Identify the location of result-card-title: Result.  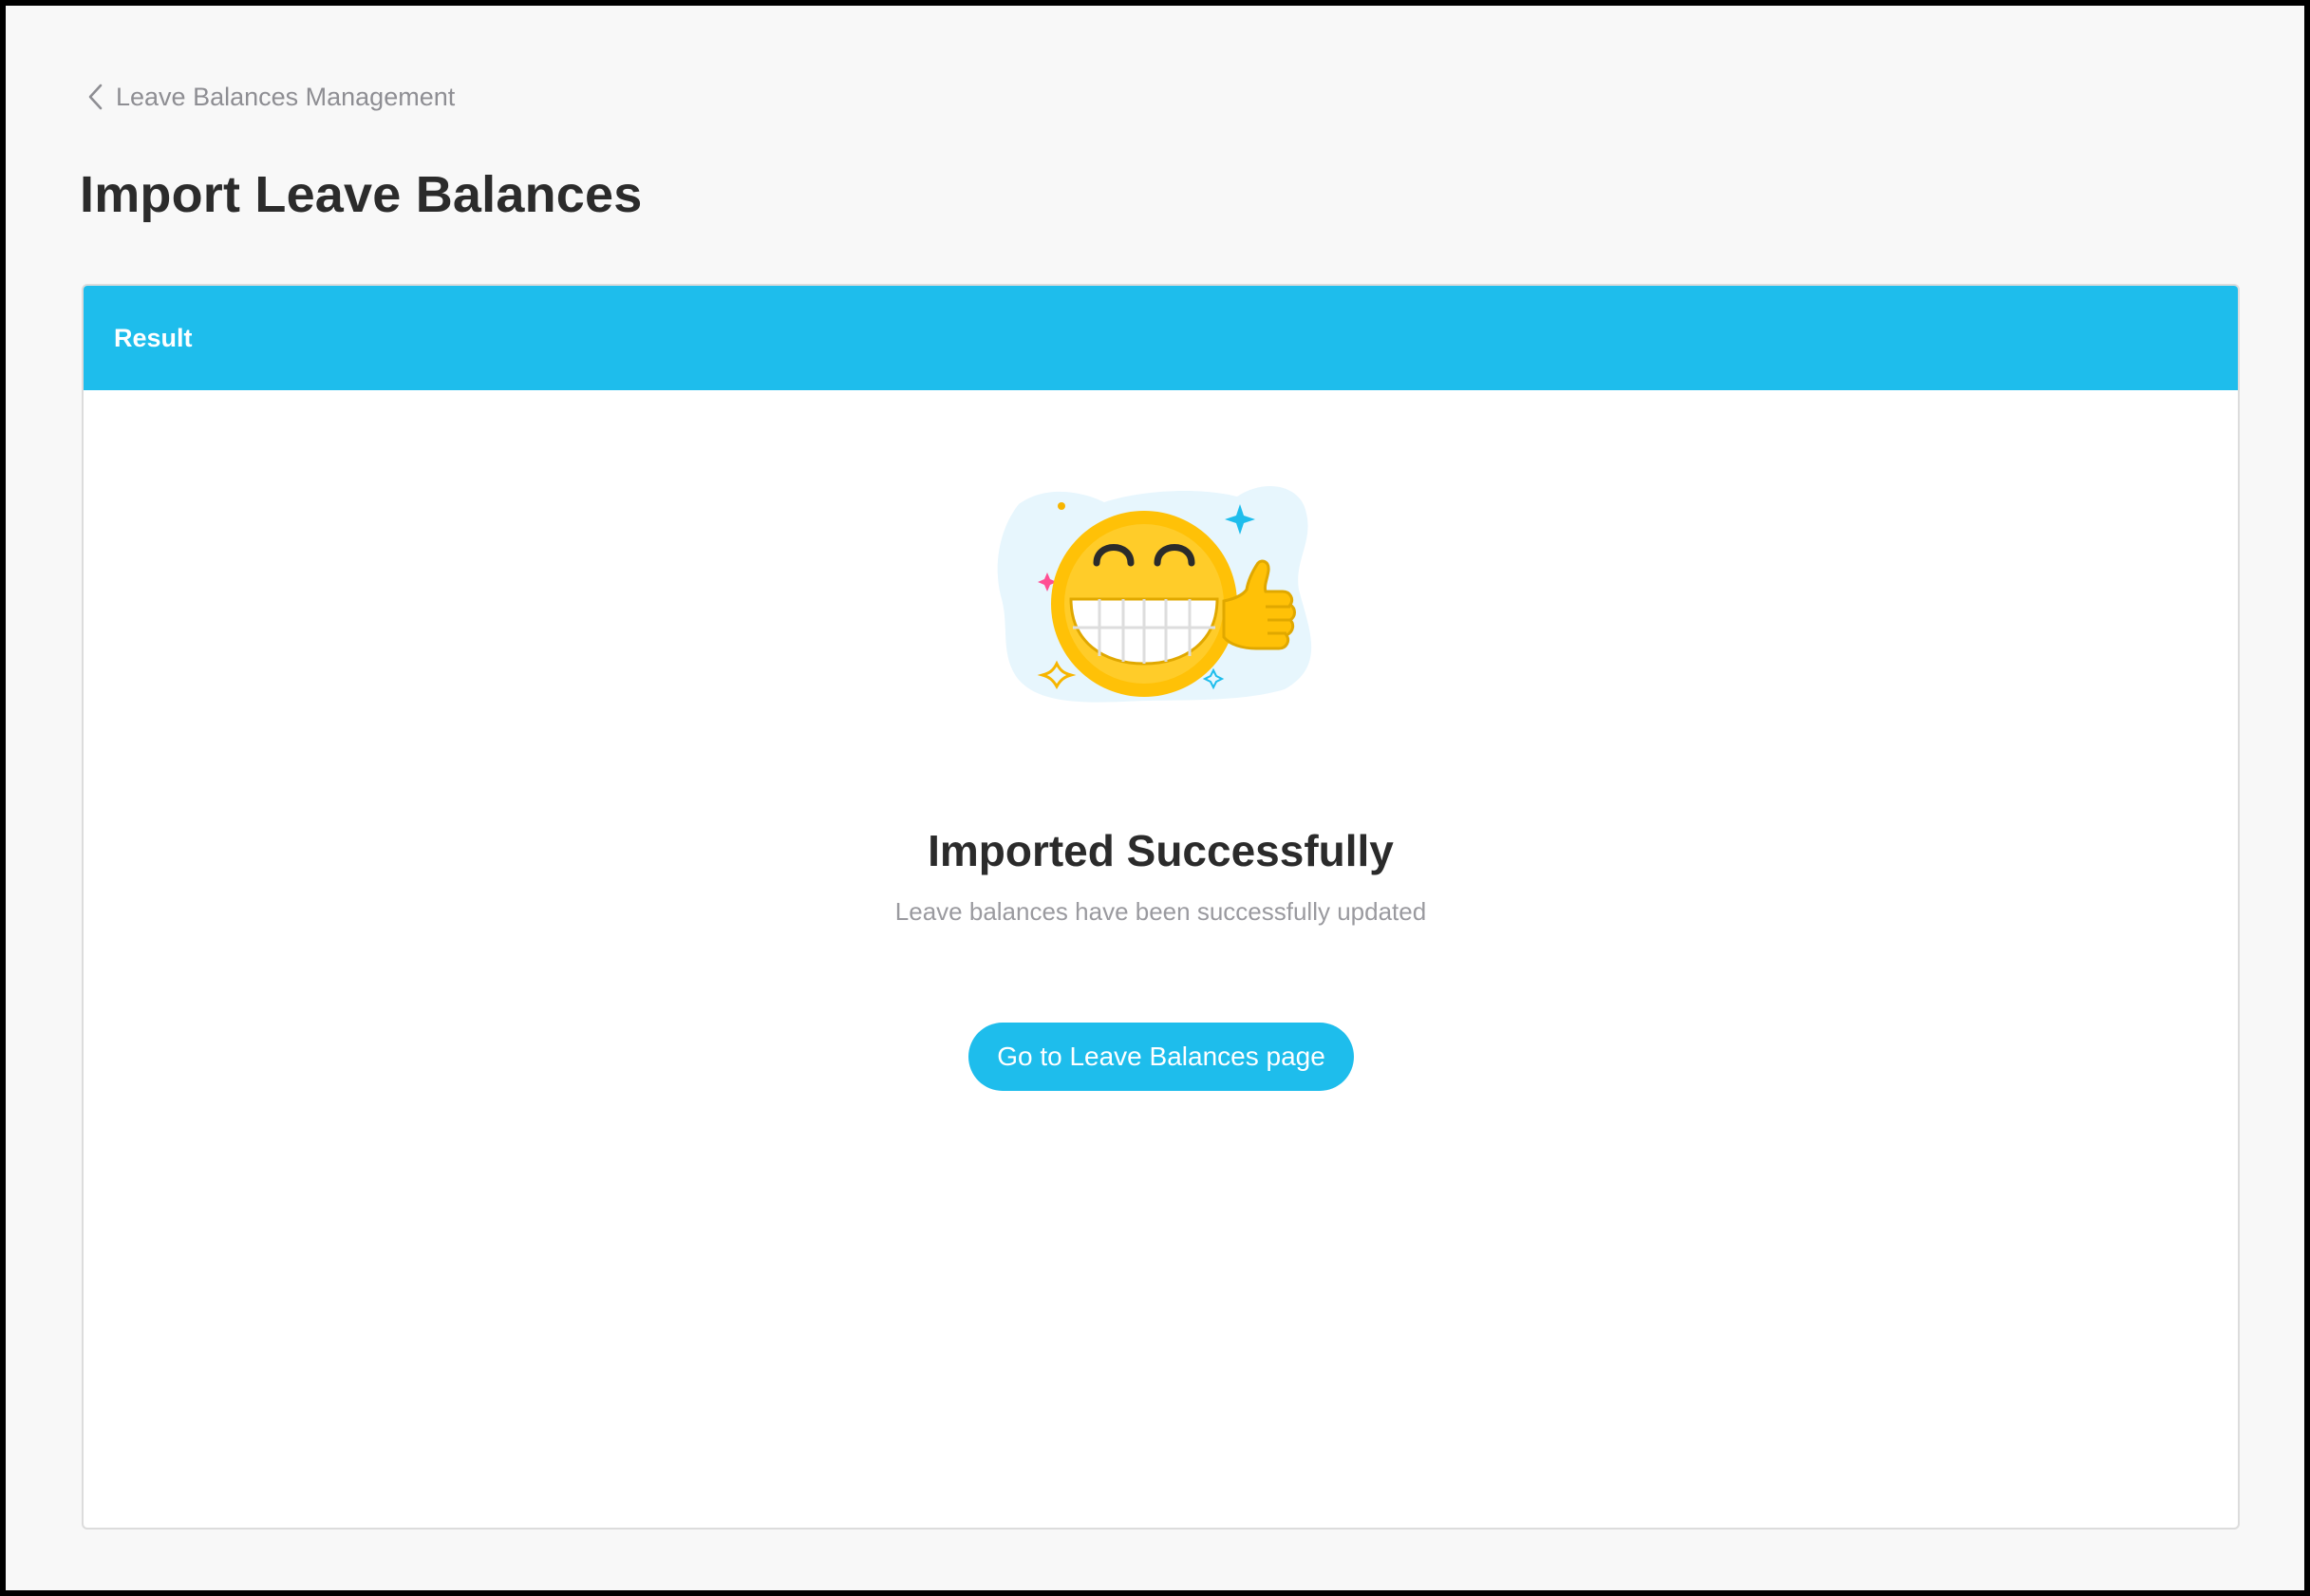
(154, 337).